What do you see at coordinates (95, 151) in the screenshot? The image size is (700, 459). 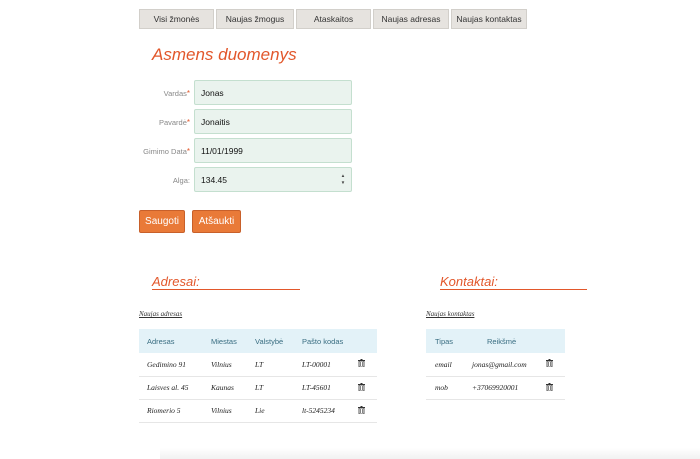 I see `gimimo-data-label: Gimimo Data*` at bounding box center [95, 151].